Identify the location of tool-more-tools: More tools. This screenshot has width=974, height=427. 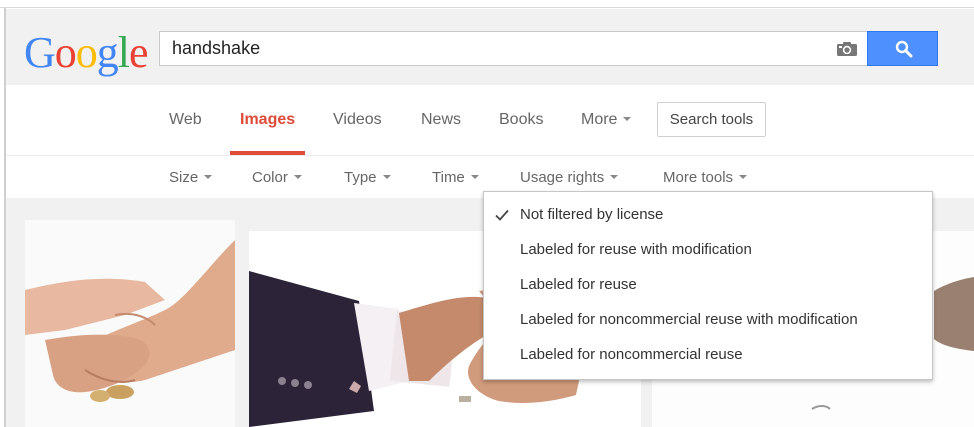
(705, 178).